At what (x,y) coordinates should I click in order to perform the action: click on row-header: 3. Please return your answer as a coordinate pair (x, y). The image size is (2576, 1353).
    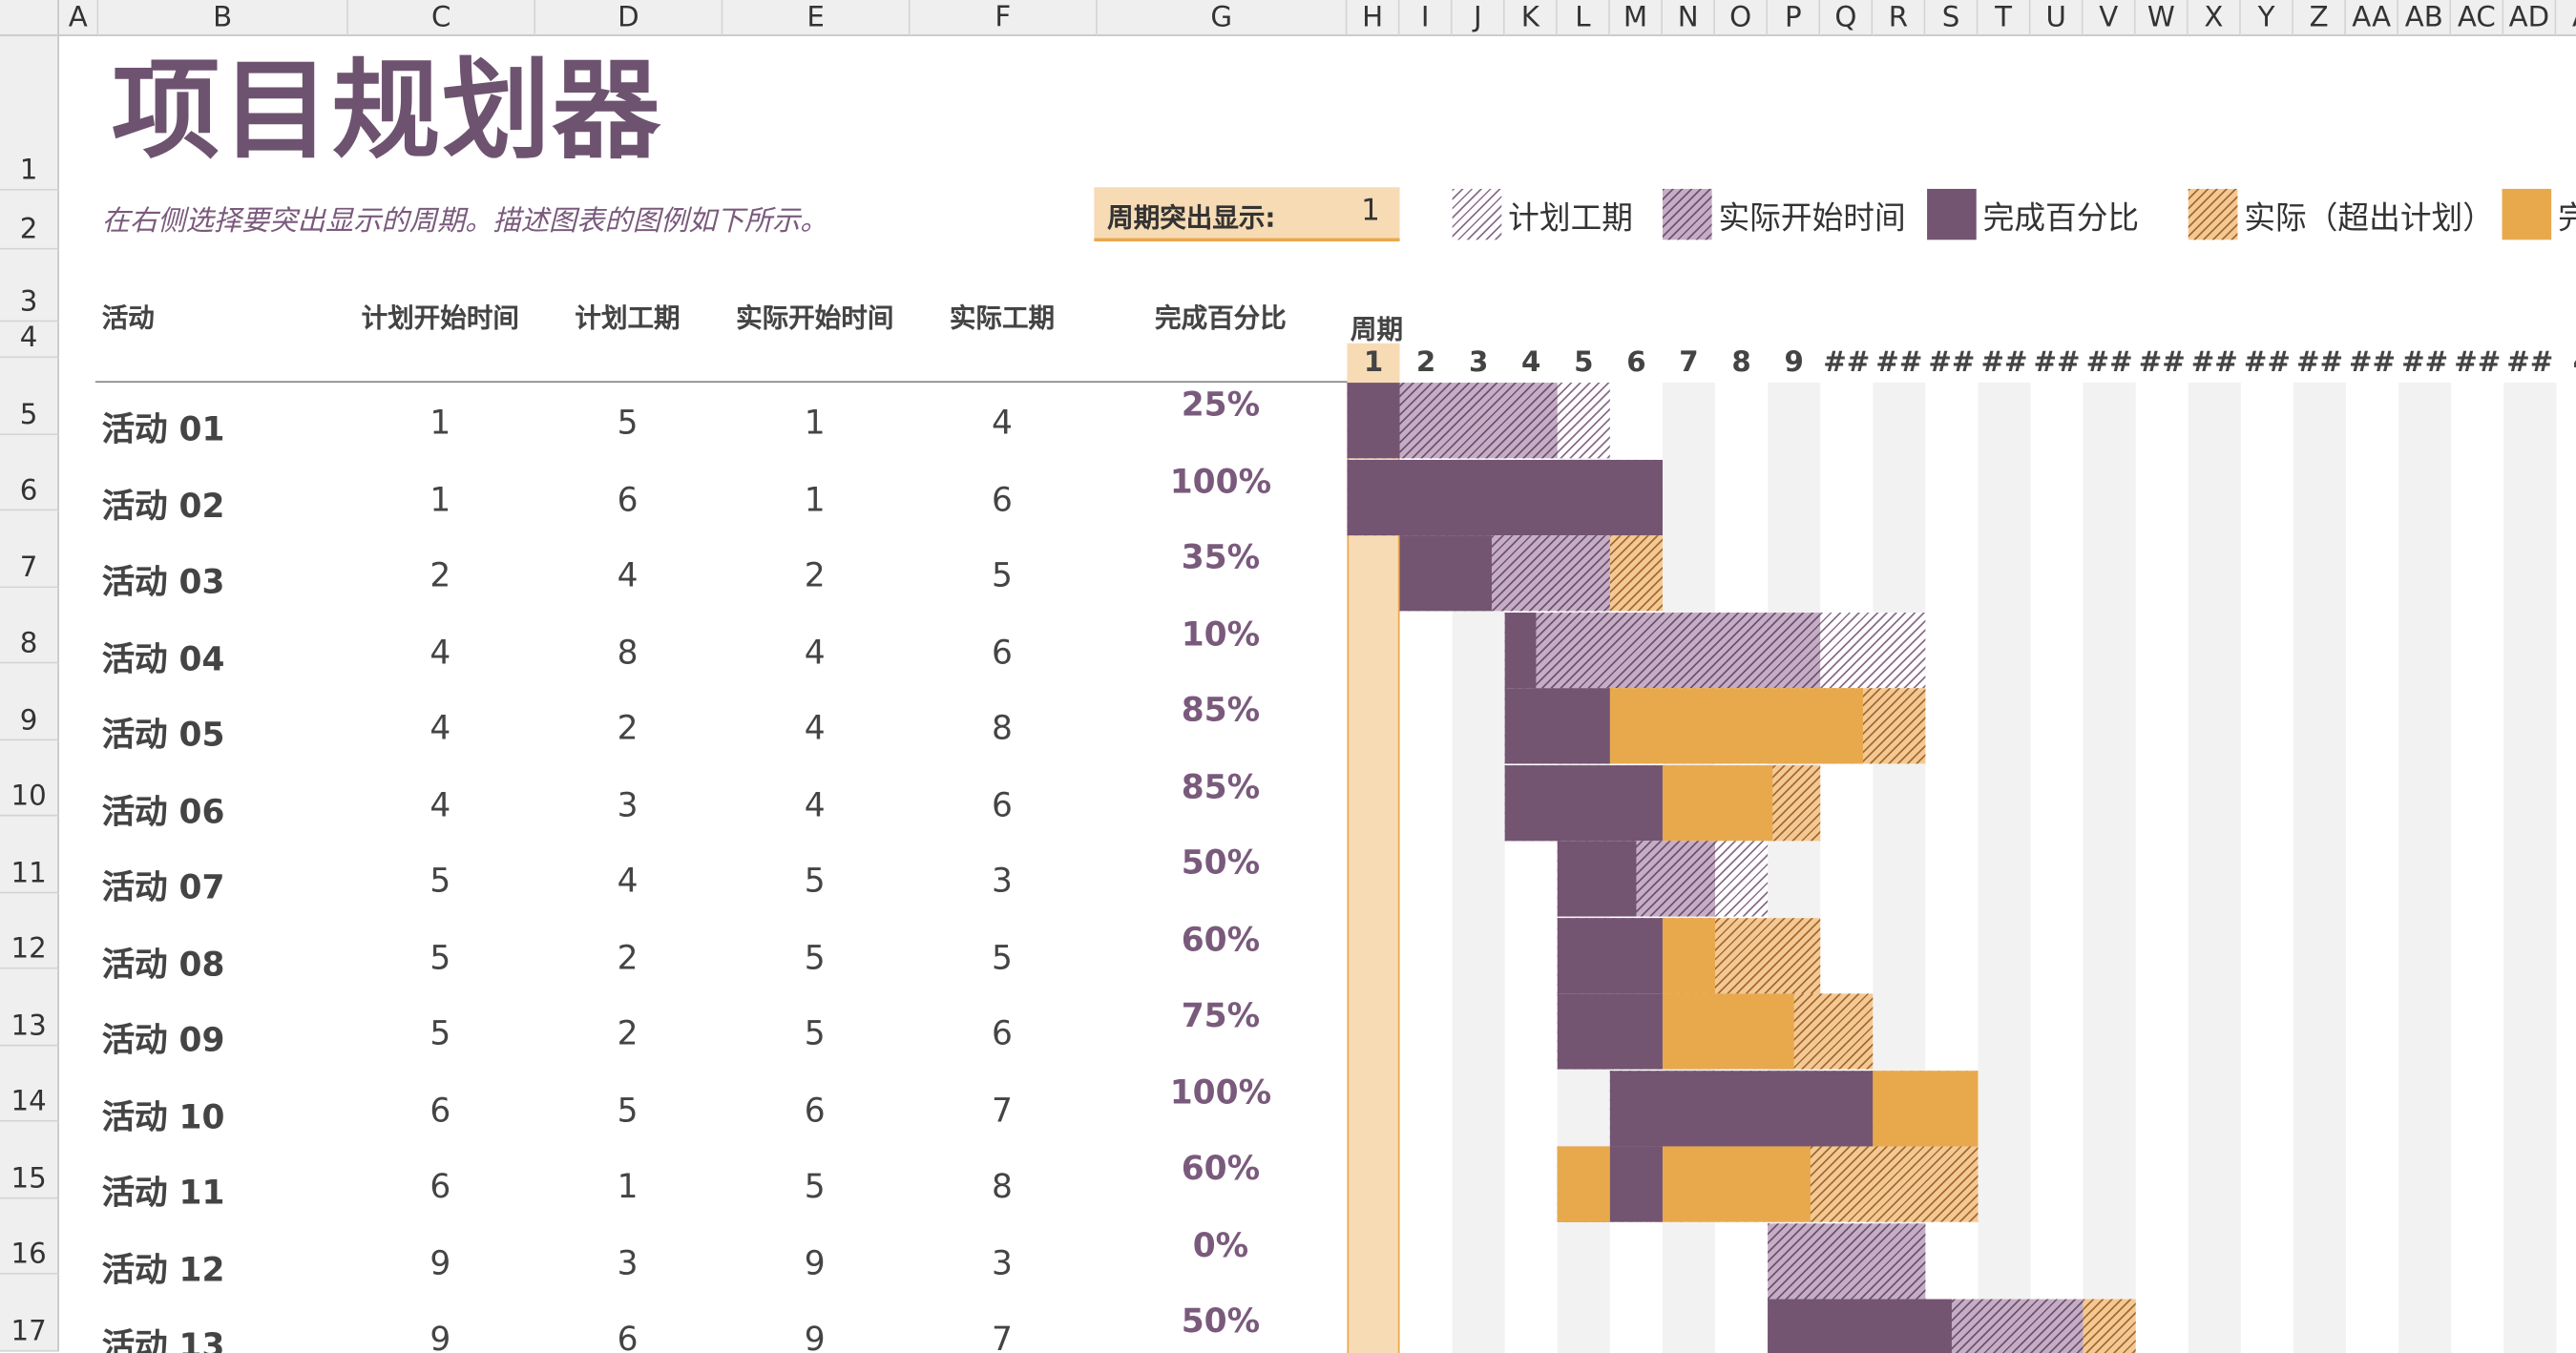
    Looking at the image, I should click on (29, 286).